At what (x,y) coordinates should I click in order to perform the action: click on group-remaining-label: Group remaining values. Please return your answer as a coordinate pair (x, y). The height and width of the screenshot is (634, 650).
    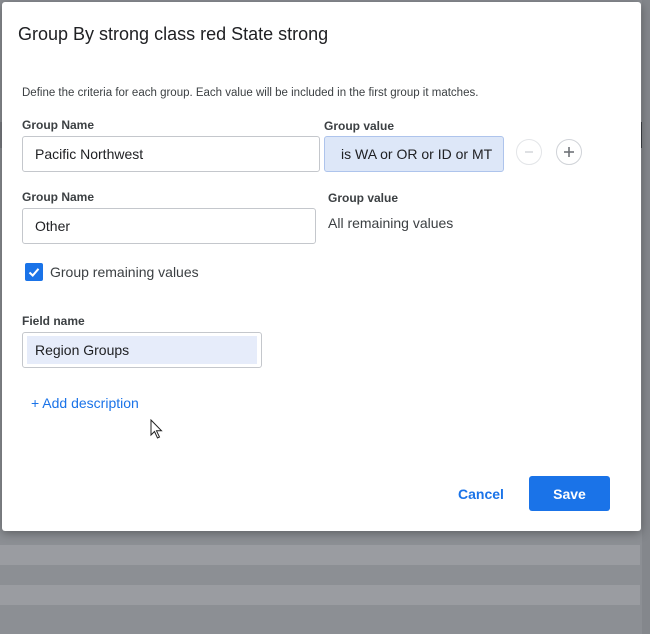
    Looking at the image, I should click on (124, 272).